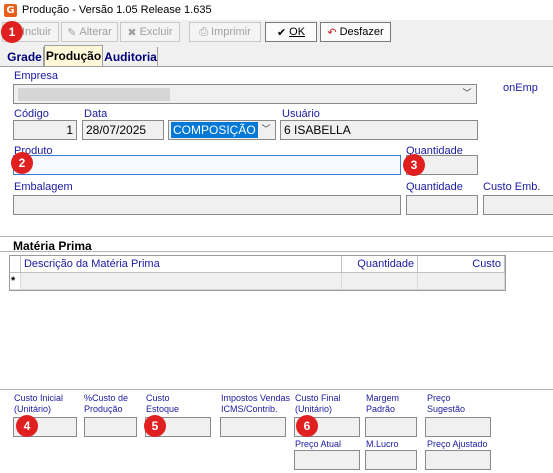 The width and height of the screenshot is (553, 473). Describe the element at coordinates (231, 32) in the screenshot. I see `imprimir-label: Imprimir` at that location.